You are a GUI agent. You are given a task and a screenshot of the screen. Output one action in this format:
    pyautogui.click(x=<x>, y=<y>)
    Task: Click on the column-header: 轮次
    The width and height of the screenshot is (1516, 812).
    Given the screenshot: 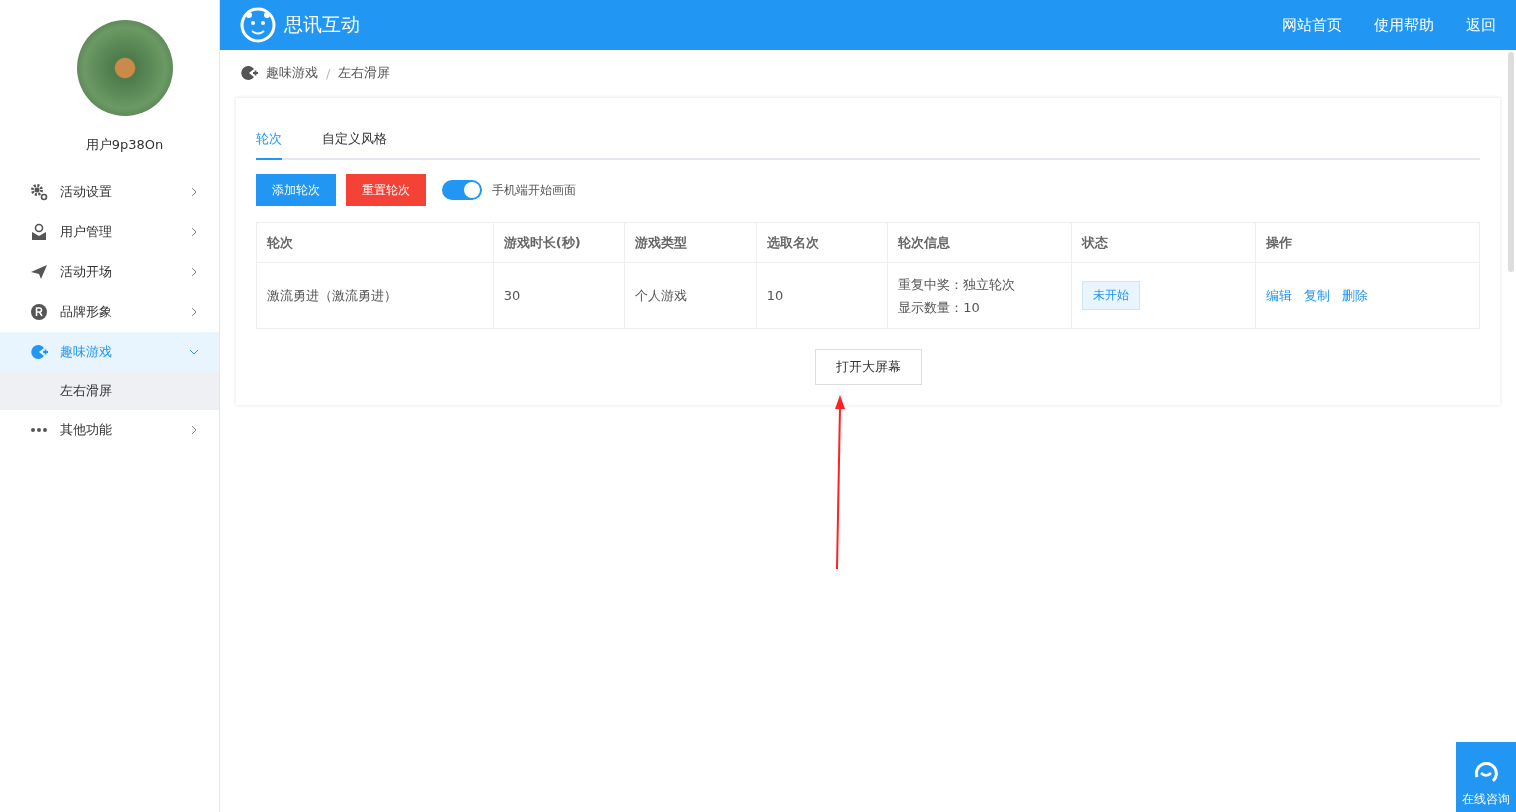 What is the action you would take?
    pyautogui.click(x=375, y=242)
    